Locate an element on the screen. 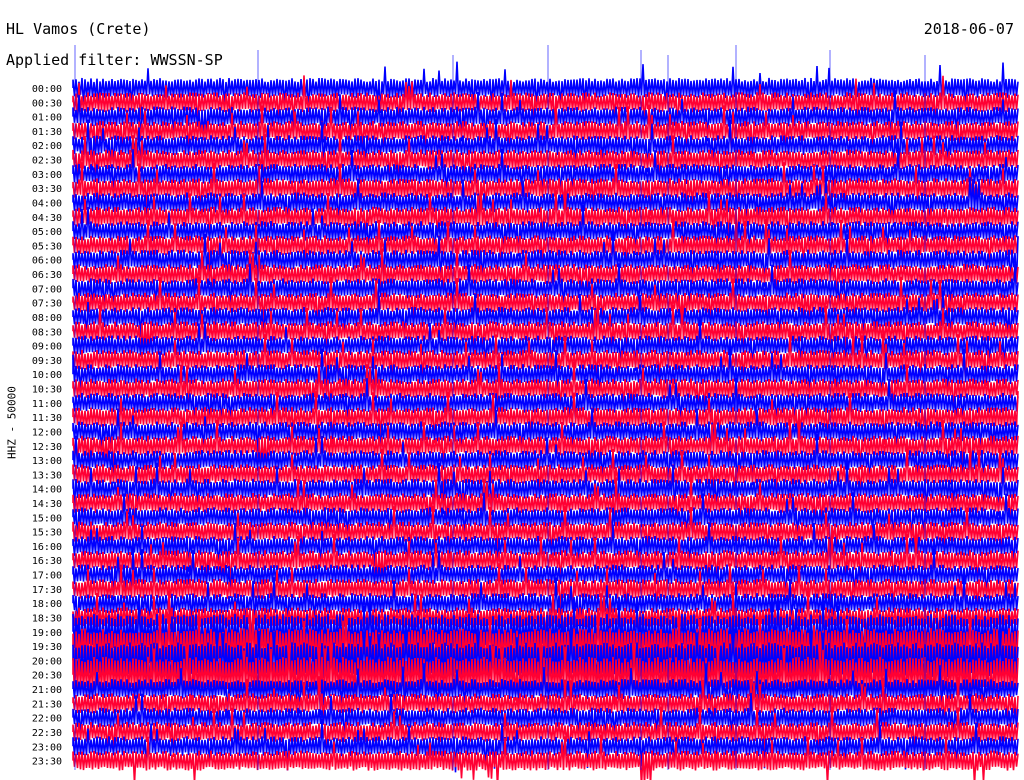  row-label: 20:00 is located at coordinates (47, 661).